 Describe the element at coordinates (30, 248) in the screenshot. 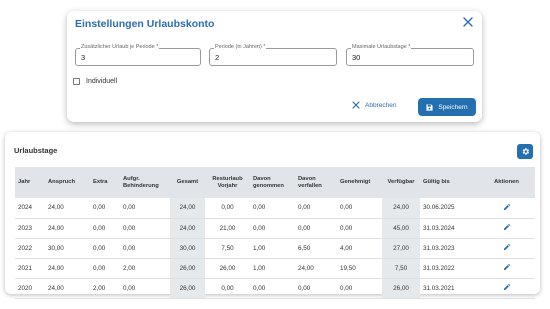

I see `table-cell: 2022` at that location.